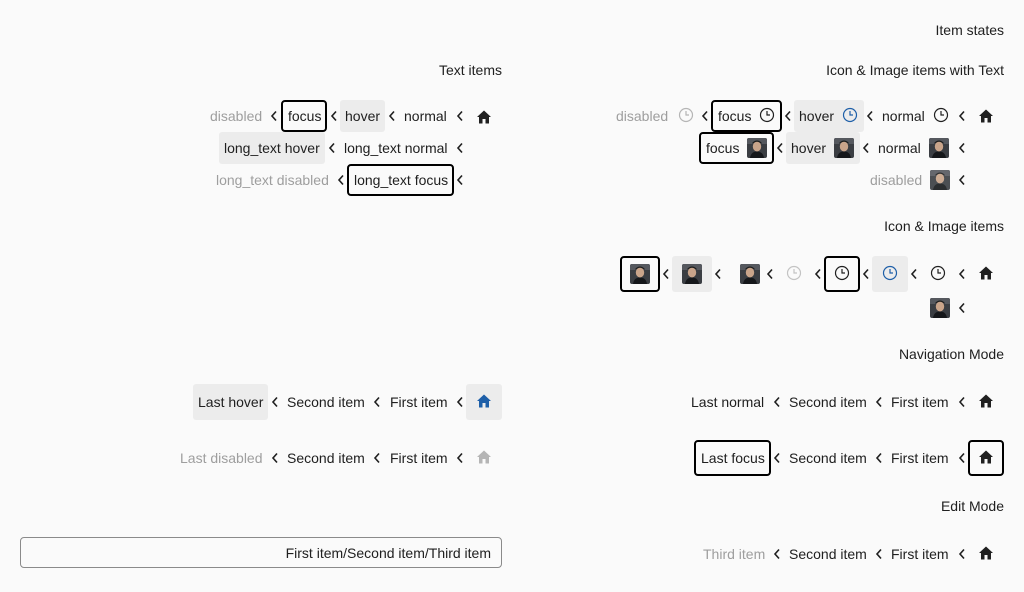 The width and height of the screenshot is (1024, 592). I want to click on text-item-hover: hover, so click(362, 116).